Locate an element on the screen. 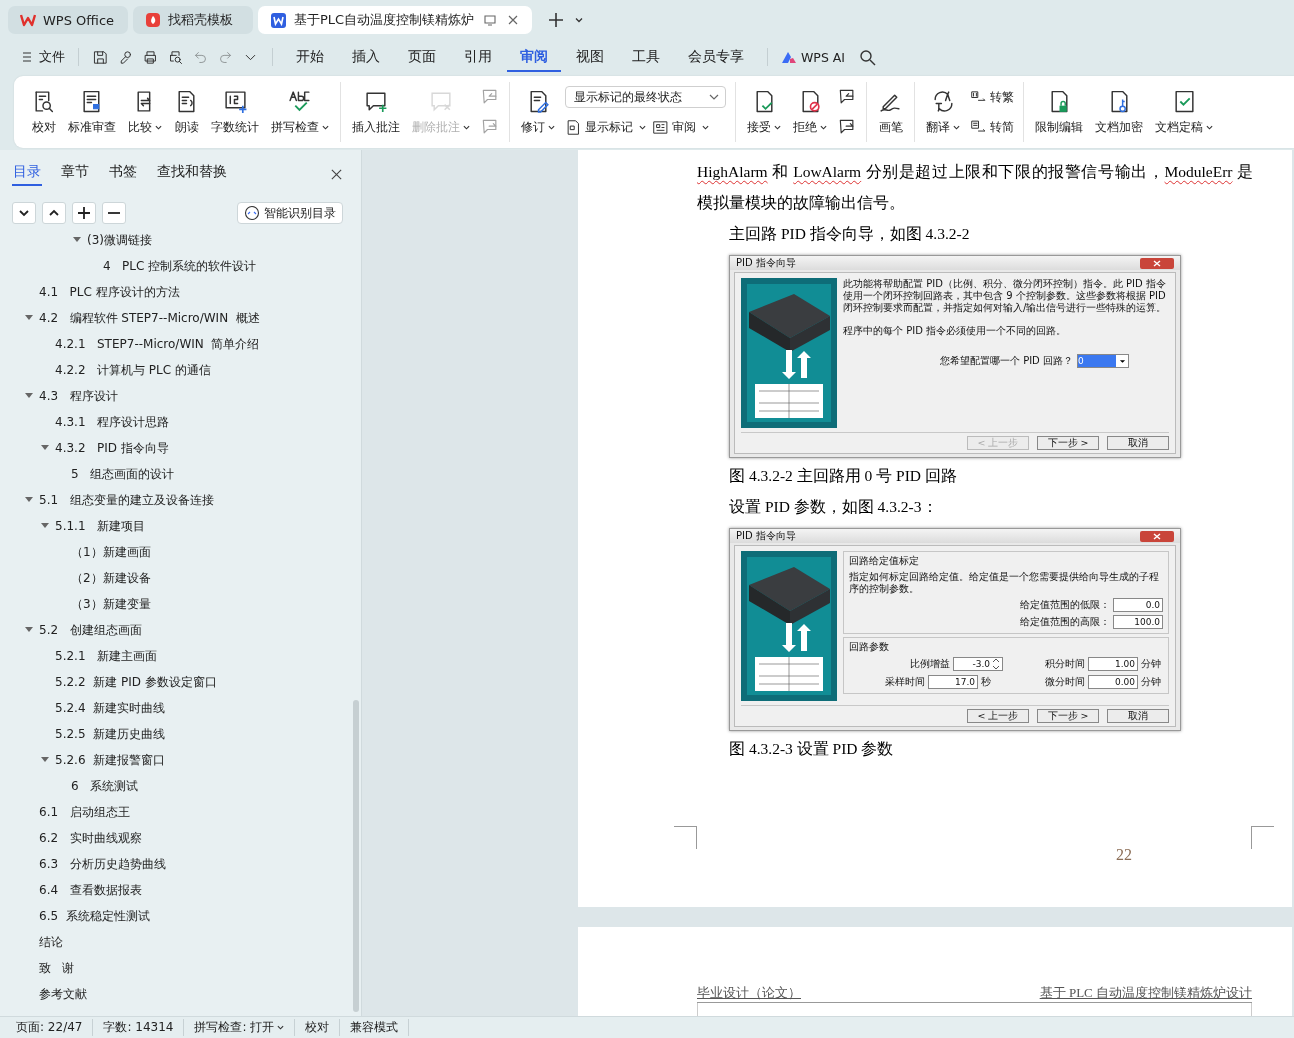  toc-entry: 5.2.4 新建实时曲线 is located at coordinates (110, 708).